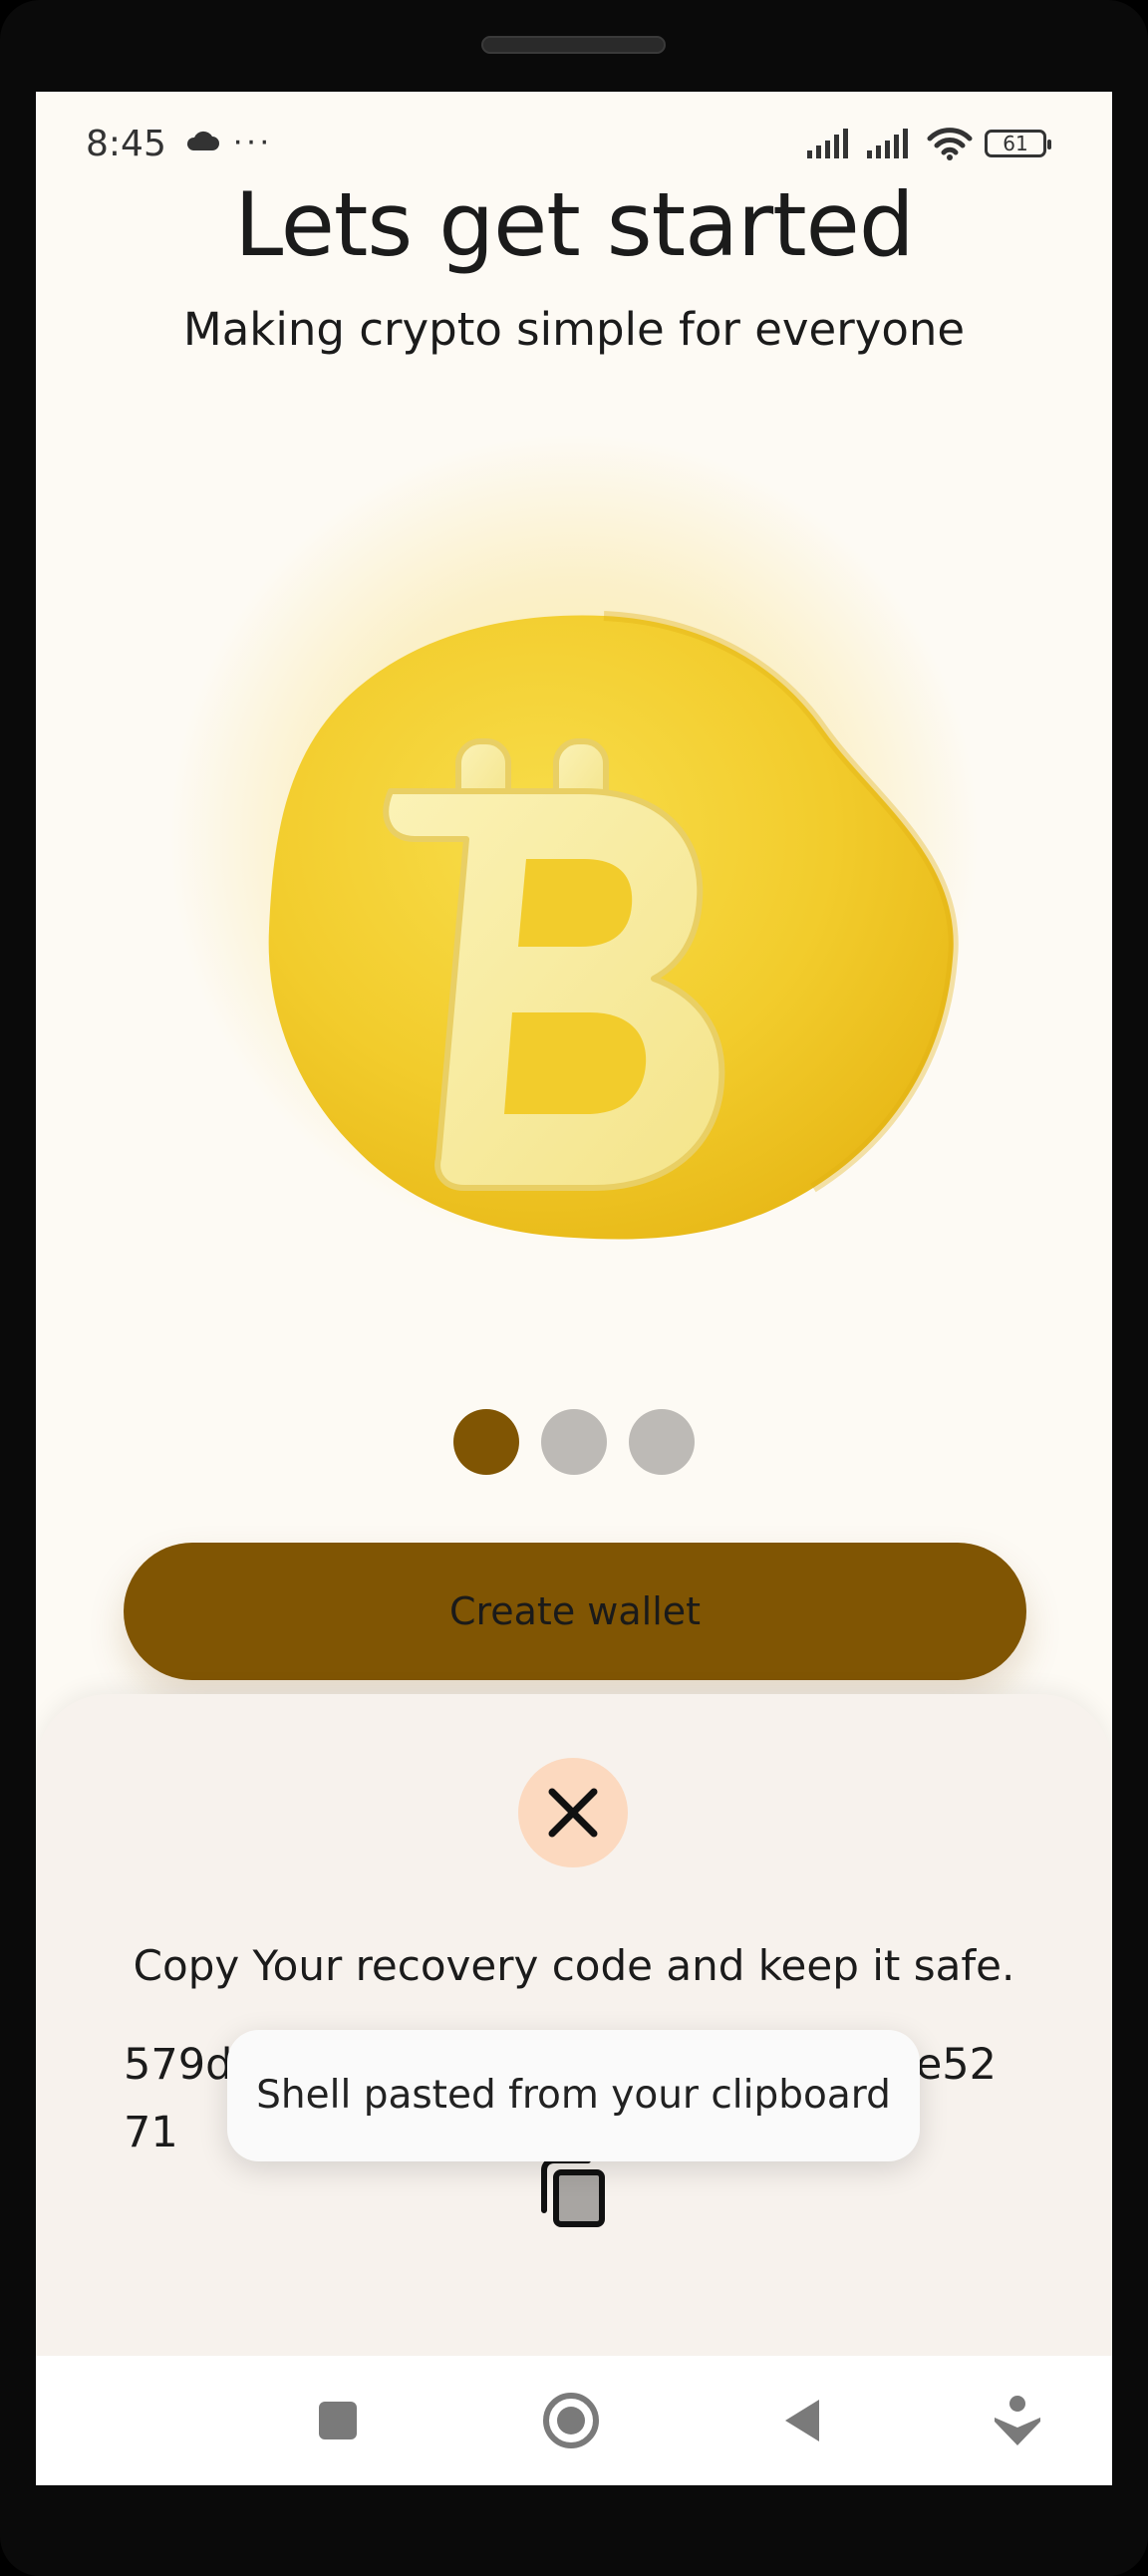 The height and width of the screenshot is (2576, 1148). I want to click on cloud-icon, so click(202, 140).